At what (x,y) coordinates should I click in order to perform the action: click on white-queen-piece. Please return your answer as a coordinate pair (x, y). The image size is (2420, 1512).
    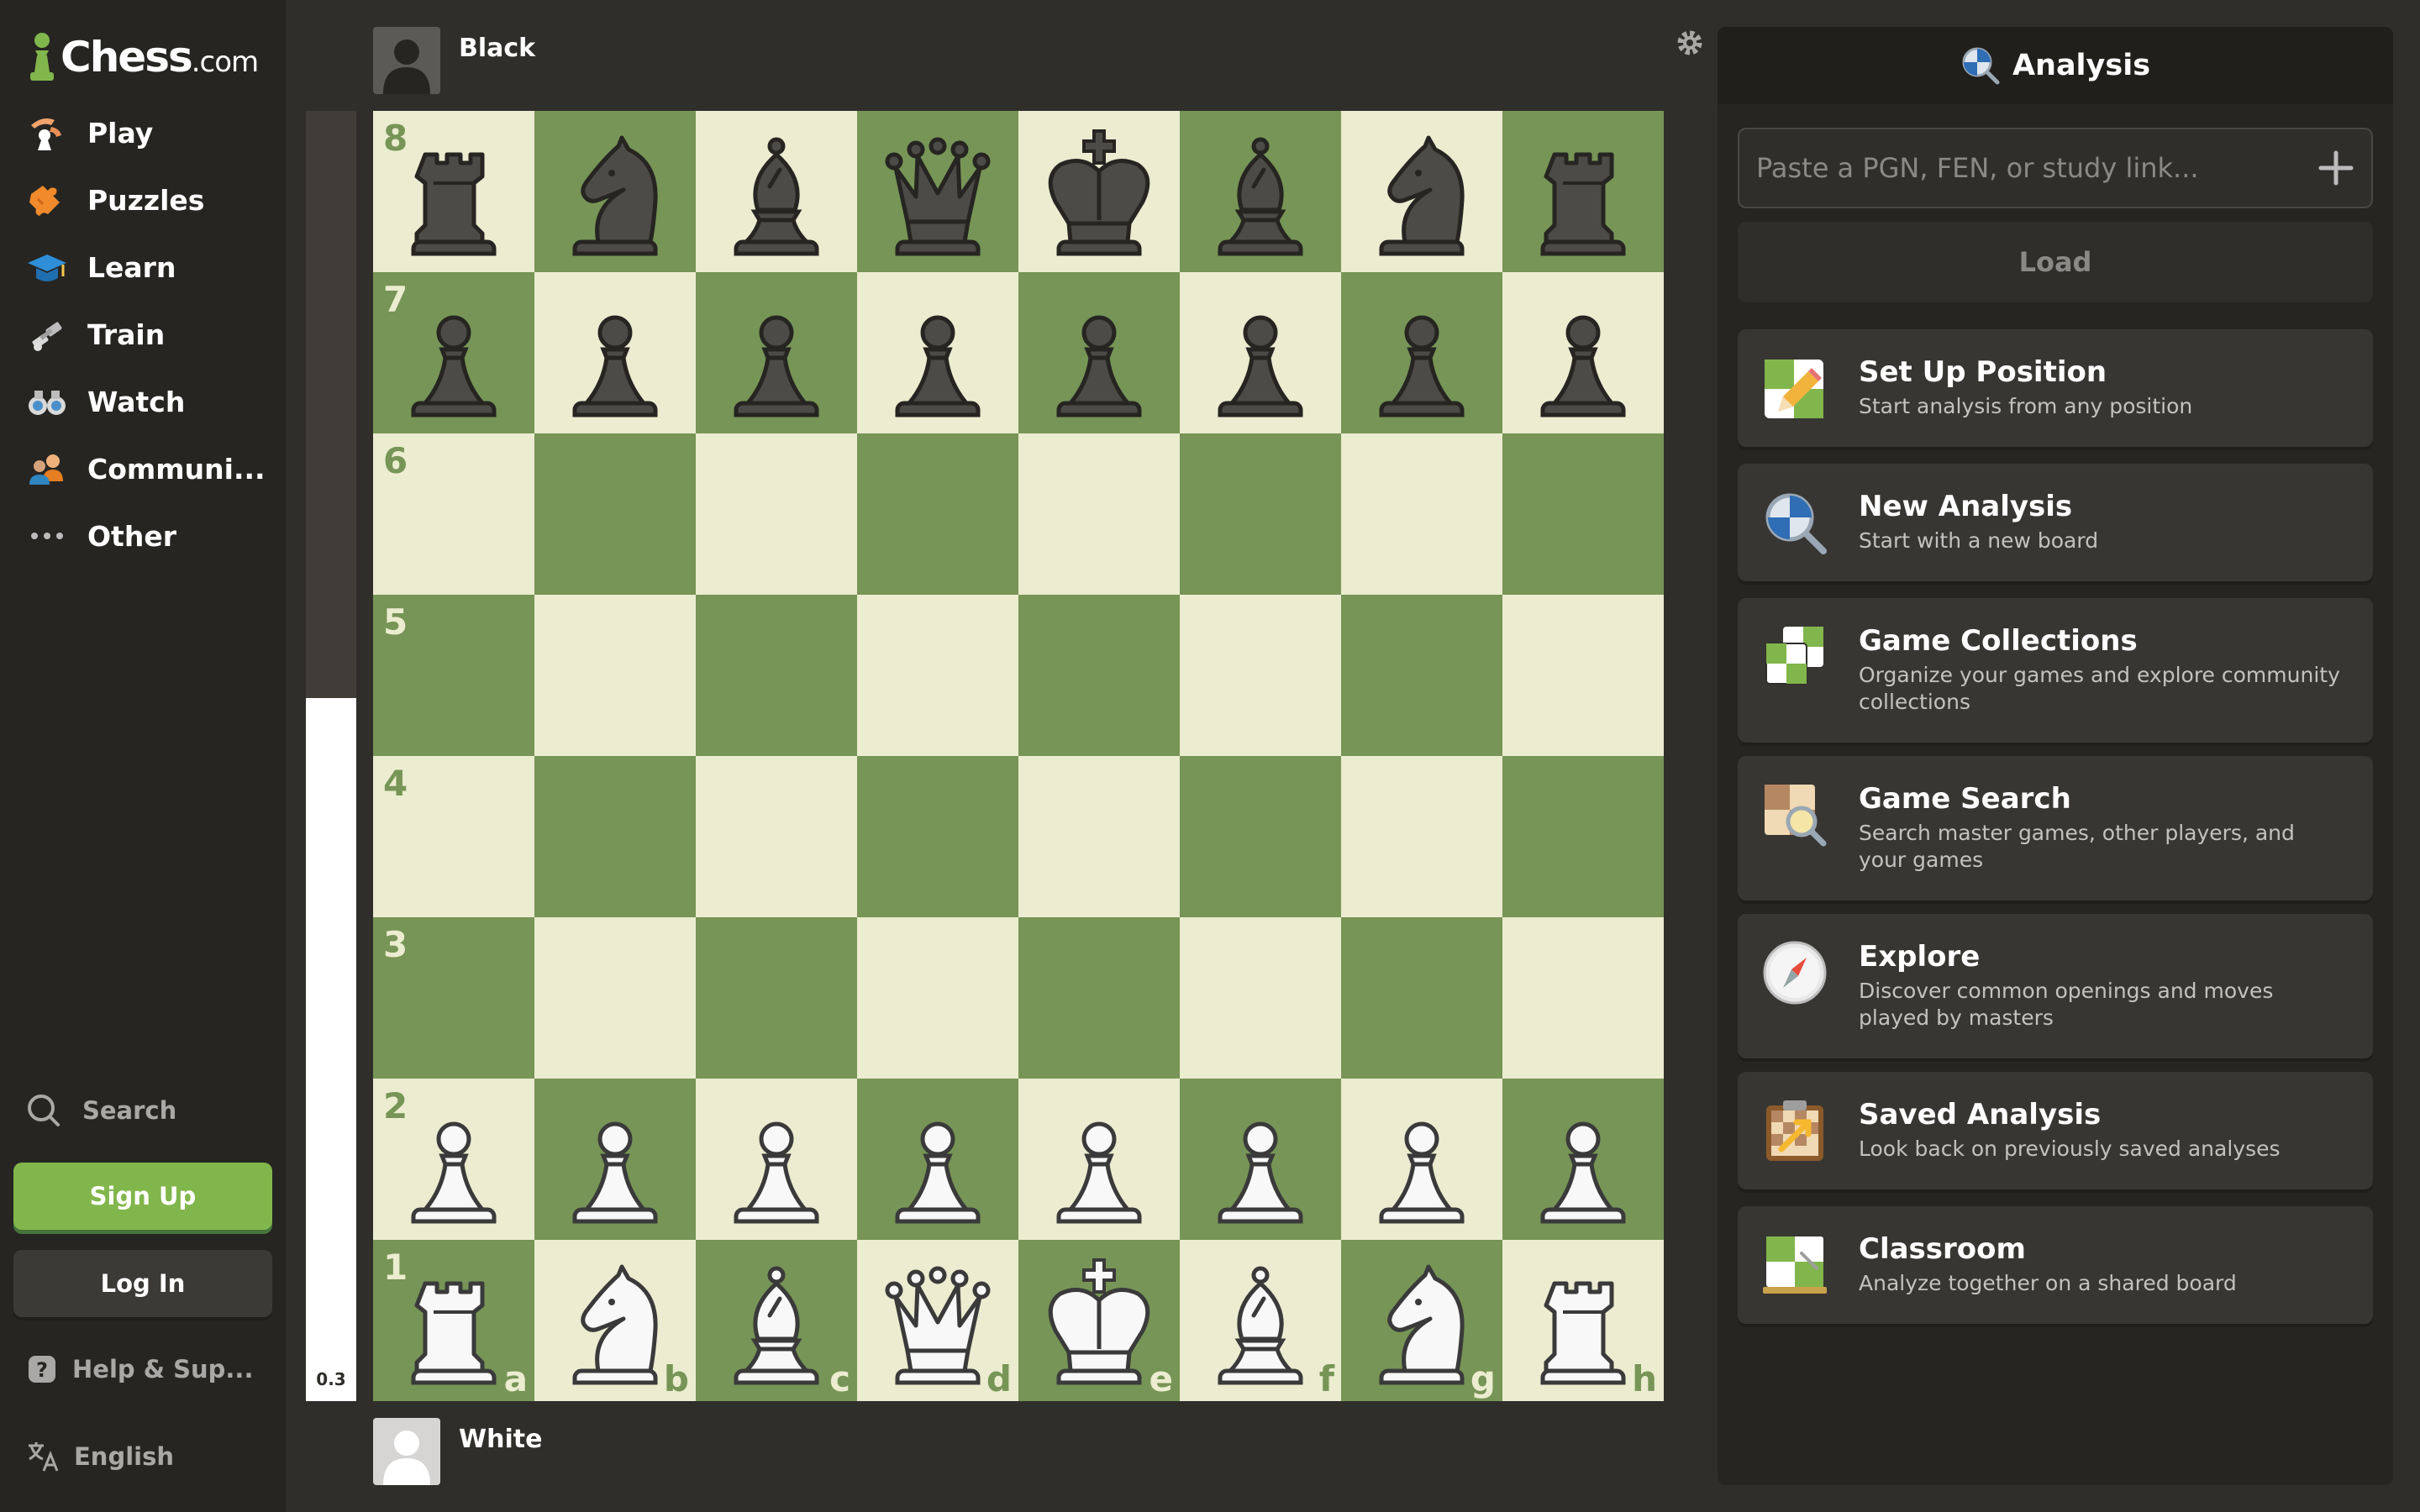
    Looking at the image, I should click on (938, 1320).